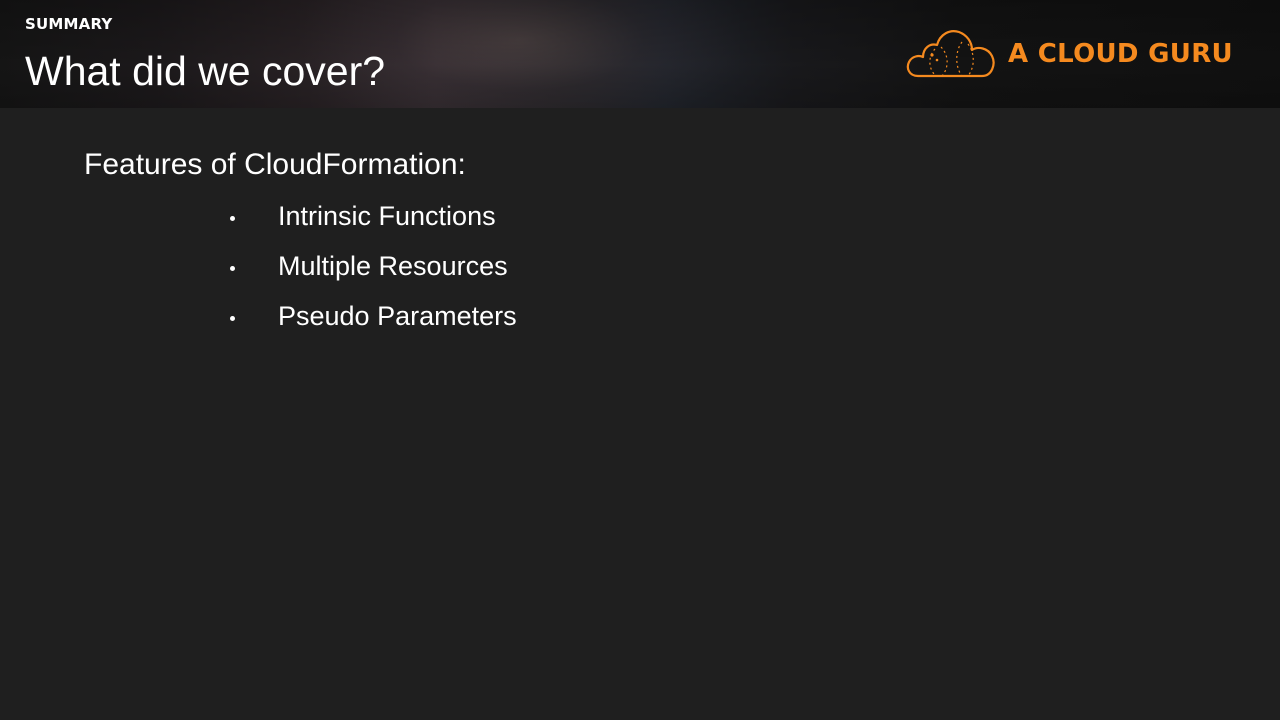 Image resolution: width=1280 pixels, height=720 pixels. Describe the element at coordinates (950, 54) in the screenshot. I see `cloud-logo-icon` at that location.